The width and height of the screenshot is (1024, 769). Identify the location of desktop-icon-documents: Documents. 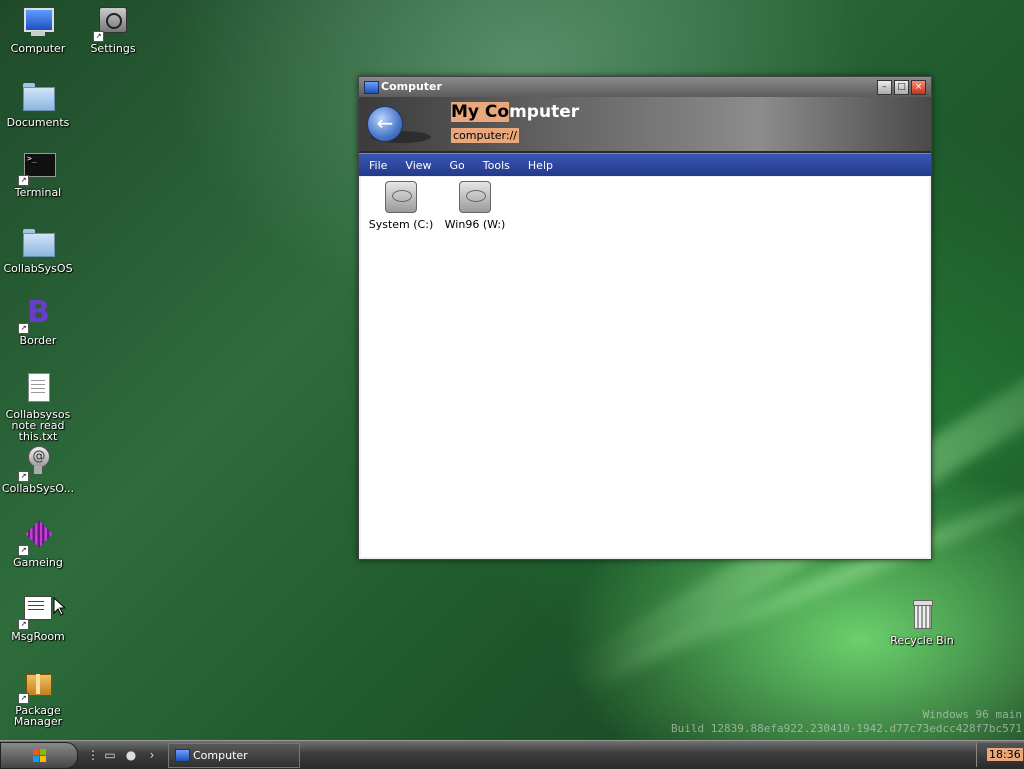
(38, 104).